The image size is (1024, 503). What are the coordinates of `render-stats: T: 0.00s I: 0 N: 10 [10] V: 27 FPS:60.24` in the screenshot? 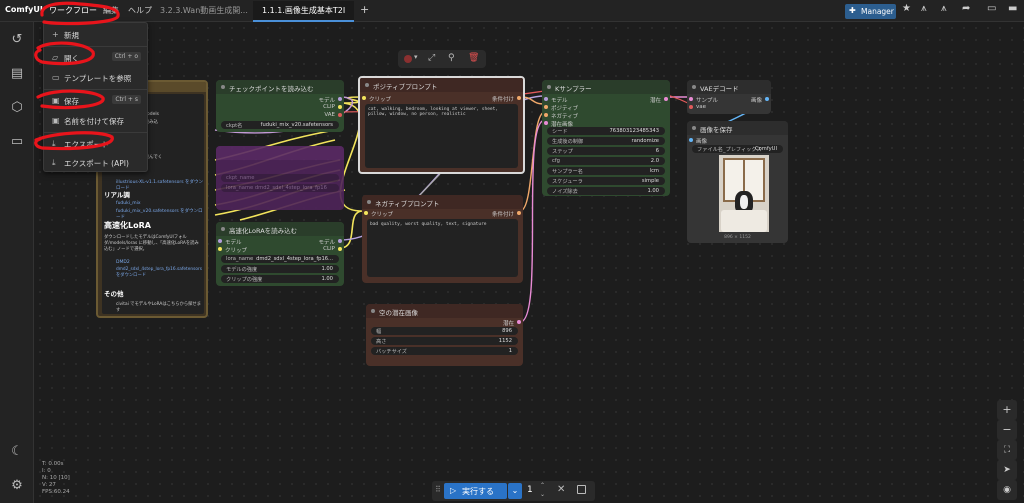 It's located at (56, 478).